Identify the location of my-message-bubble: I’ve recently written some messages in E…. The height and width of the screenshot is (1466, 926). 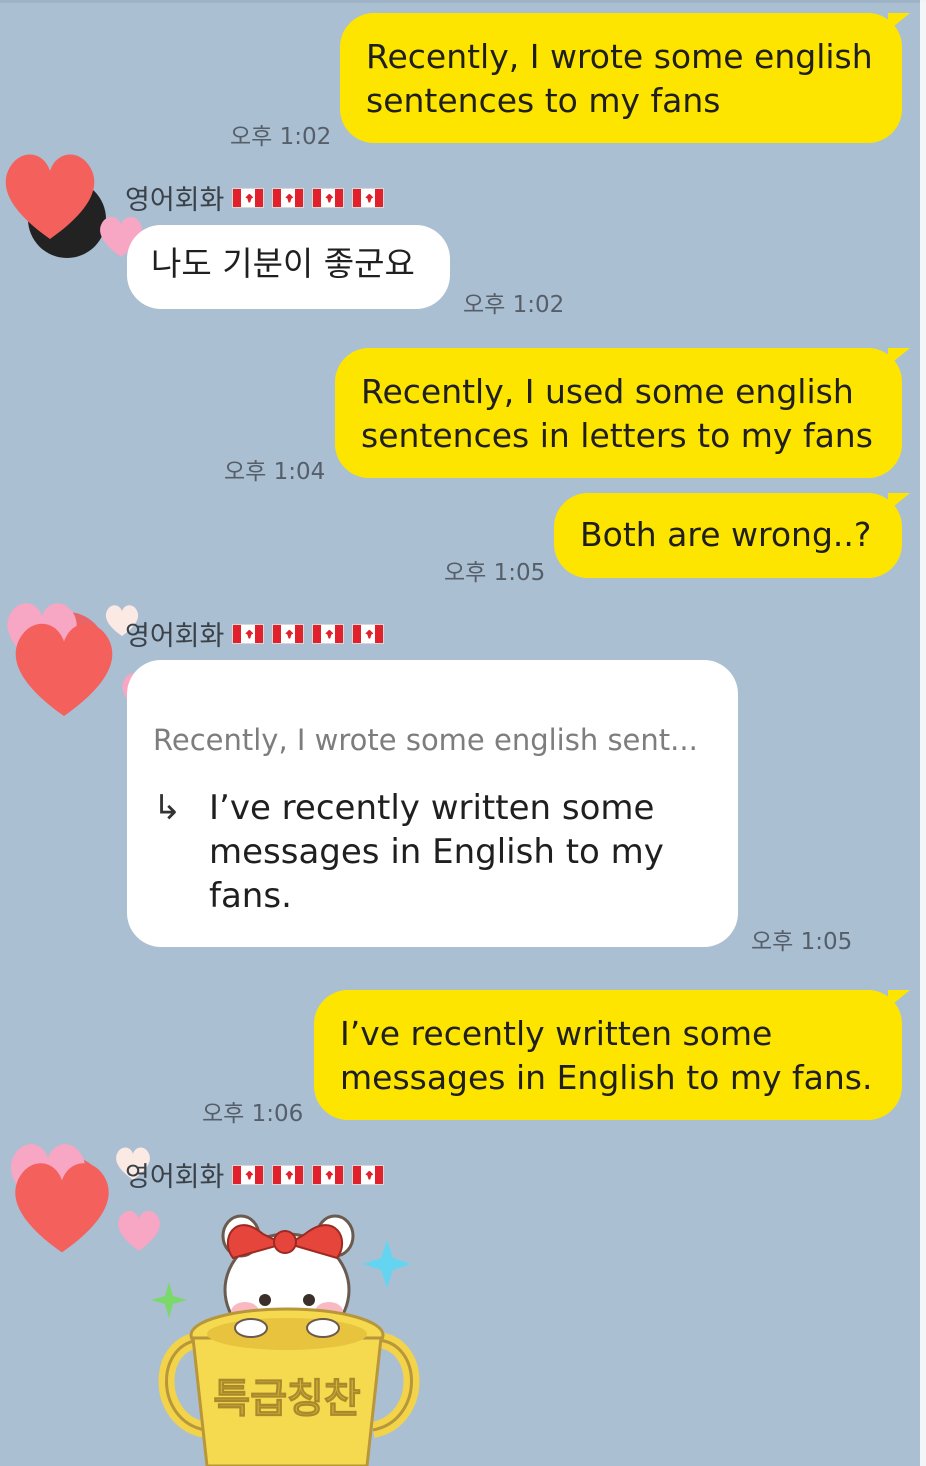
(612, 1055).